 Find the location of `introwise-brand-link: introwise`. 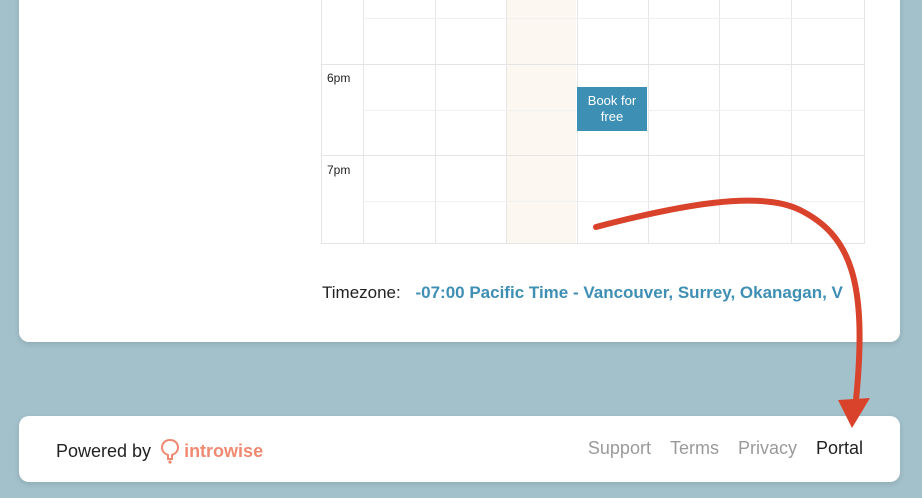

introwise-brand-link: introwise is located at coordinates (211, 451).